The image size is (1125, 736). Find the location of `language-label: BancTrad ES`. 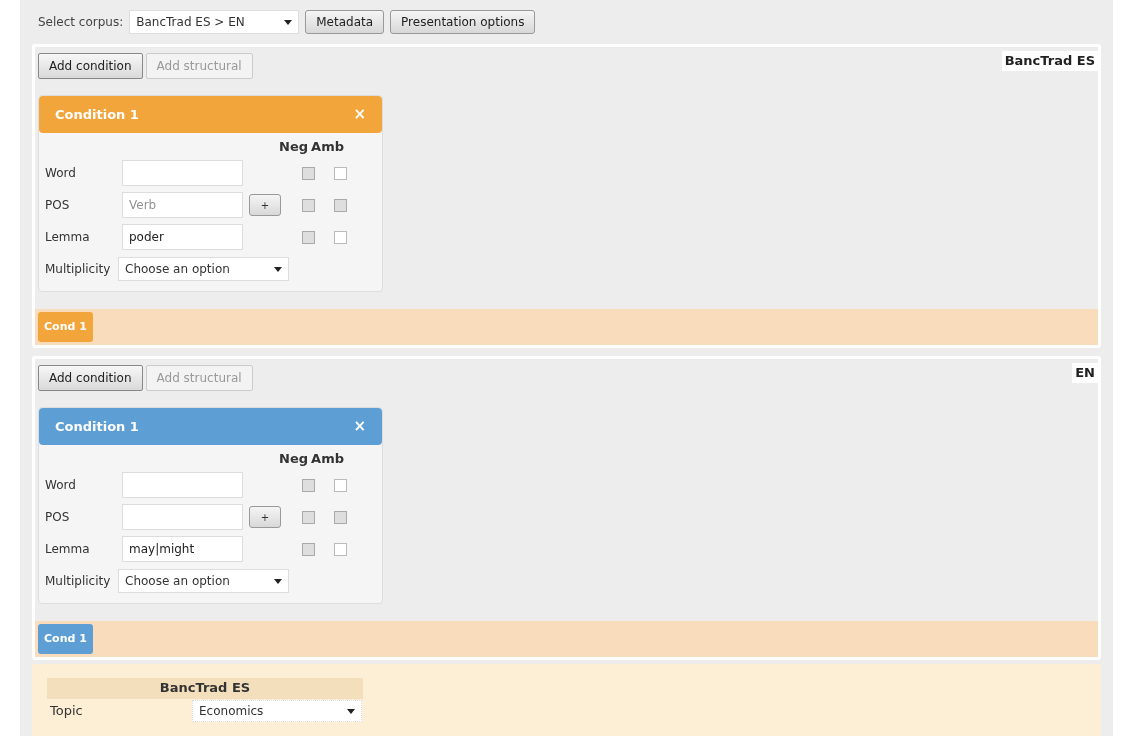

language-label: BancTrad ES is located at coordinates (1049, 61).